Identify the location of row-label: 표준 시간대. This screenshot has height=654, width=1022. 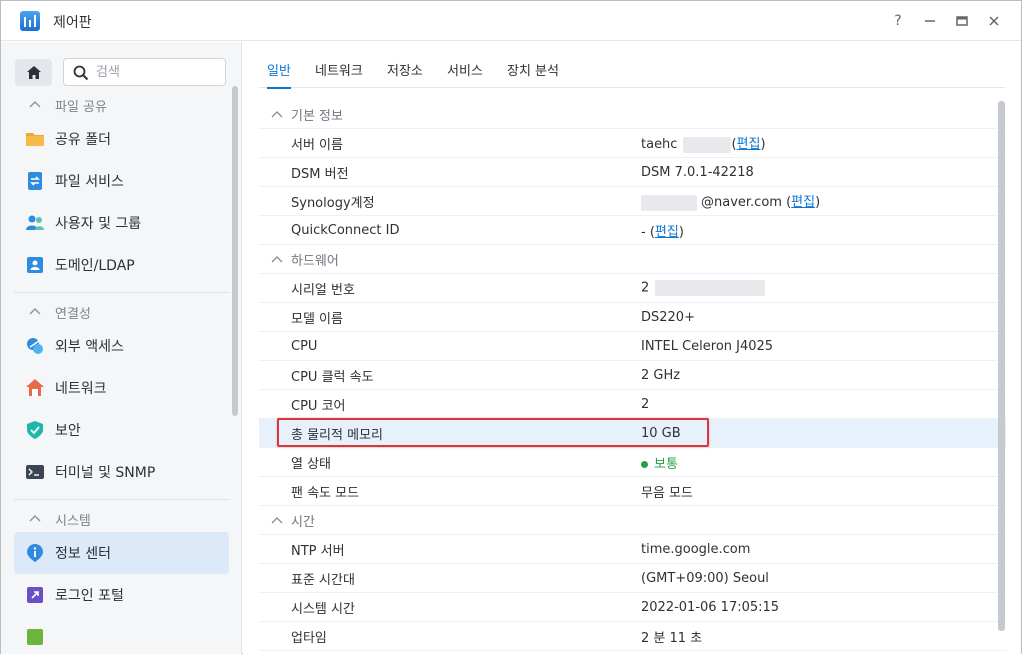
(323, 580).